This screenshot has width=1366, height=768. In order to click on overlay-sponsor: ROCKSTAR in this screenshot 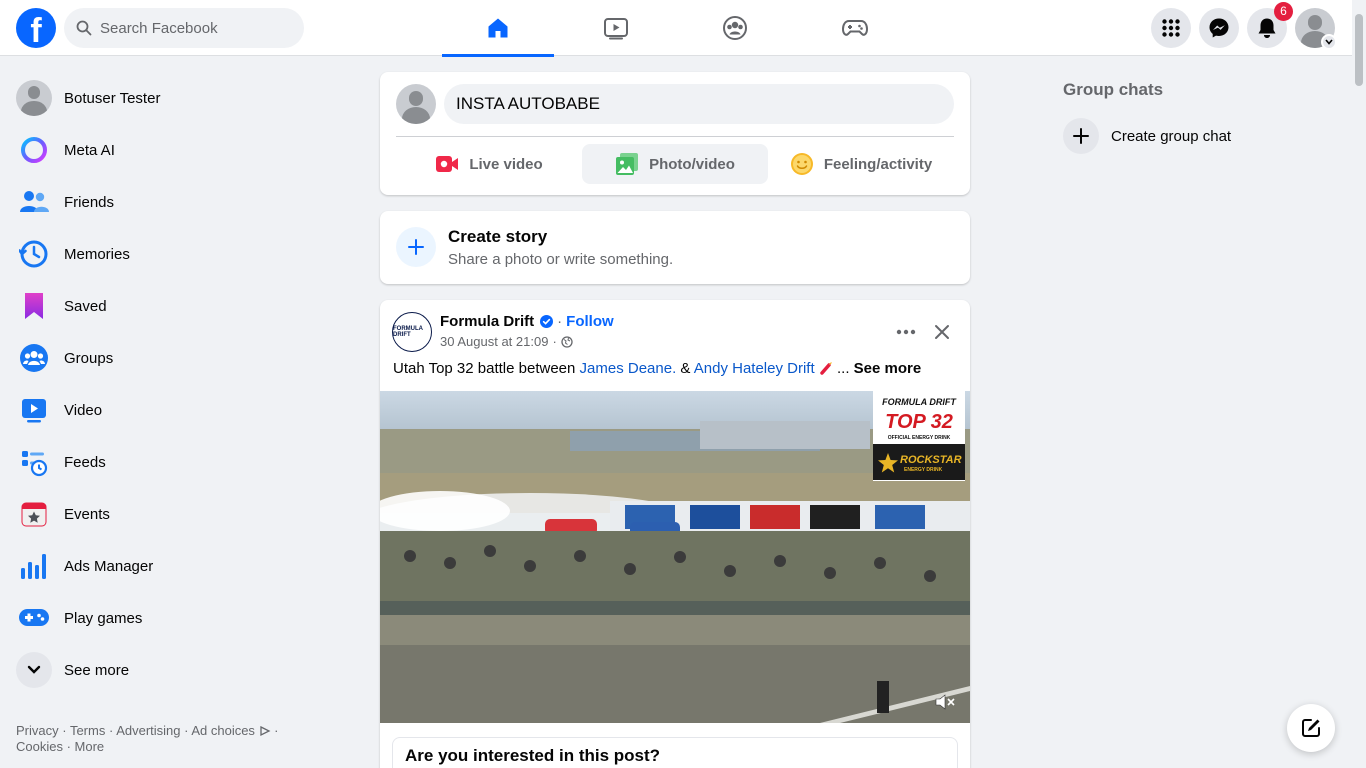, I will do `click(931, 460)`.